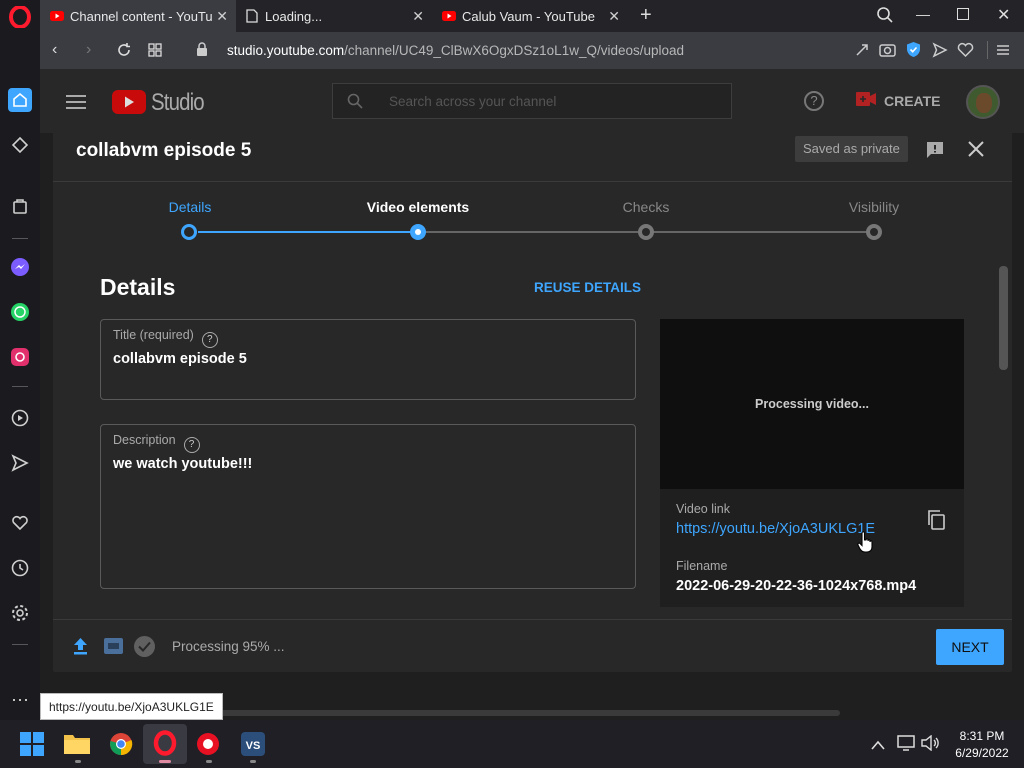  I want to click on url-host: studio.youtube.com, so click(286, 50).